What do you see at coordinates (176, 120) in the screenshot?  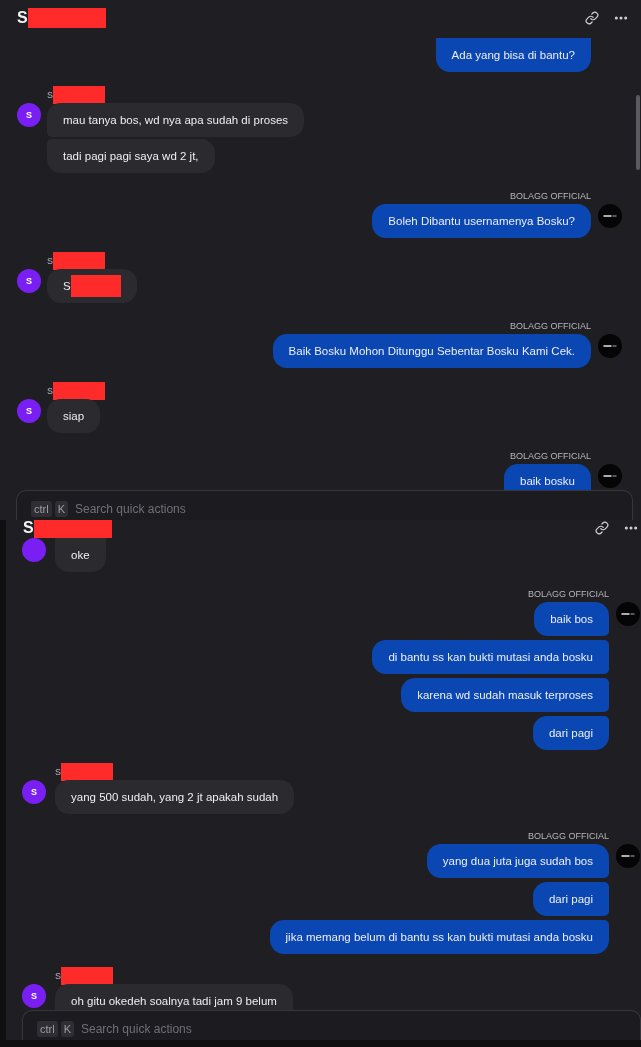 I see `message-bubble: mau tanya bos, wd nya apa sudah di proses` at bounding box center [176, 120].